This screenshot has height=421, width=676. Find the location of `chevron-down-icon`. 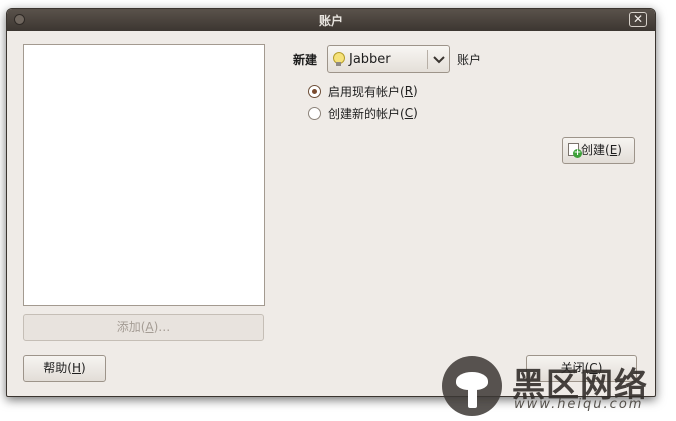

chevron-down-icon is located at coordinates (439, 60).